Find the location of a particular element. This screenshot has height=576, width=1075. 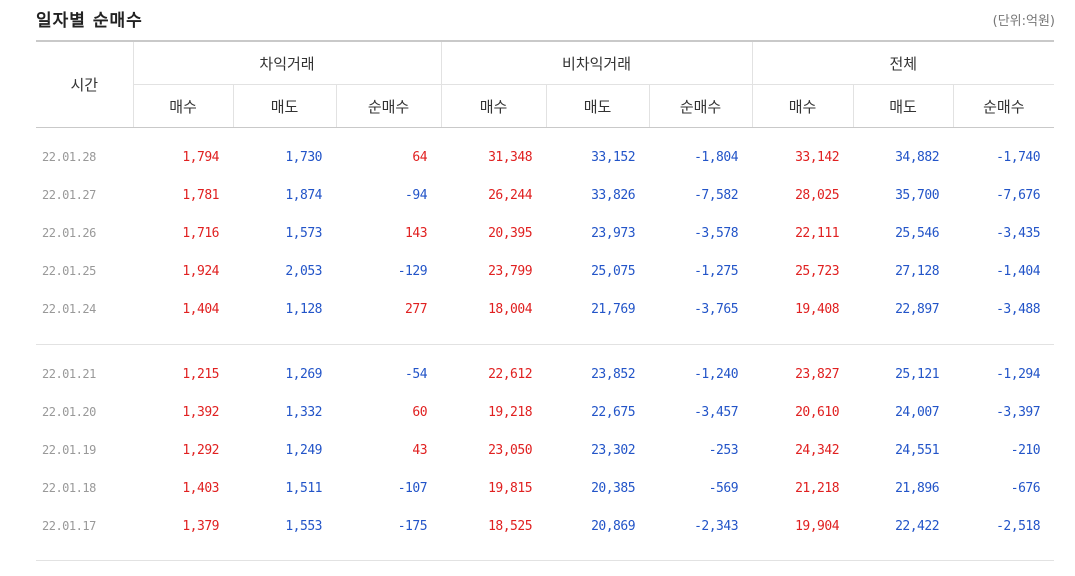

date-cell: 22.01.17 is located at coordinates (69, 526).